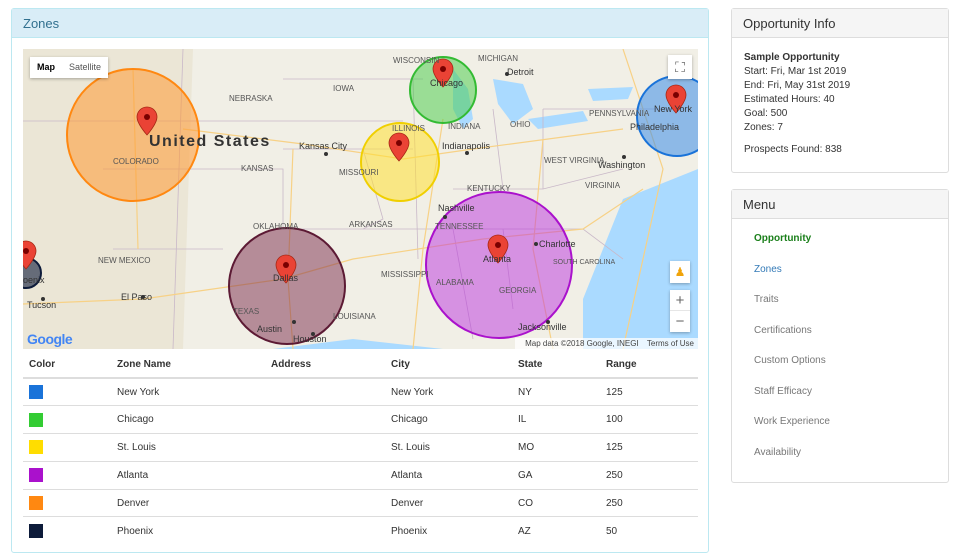 Image resolution: width=960 pixels, height=553 pixels. Describe the element at coordinates (680, 300) in the screenshot. I see `zoom-in-button: +` at that location.